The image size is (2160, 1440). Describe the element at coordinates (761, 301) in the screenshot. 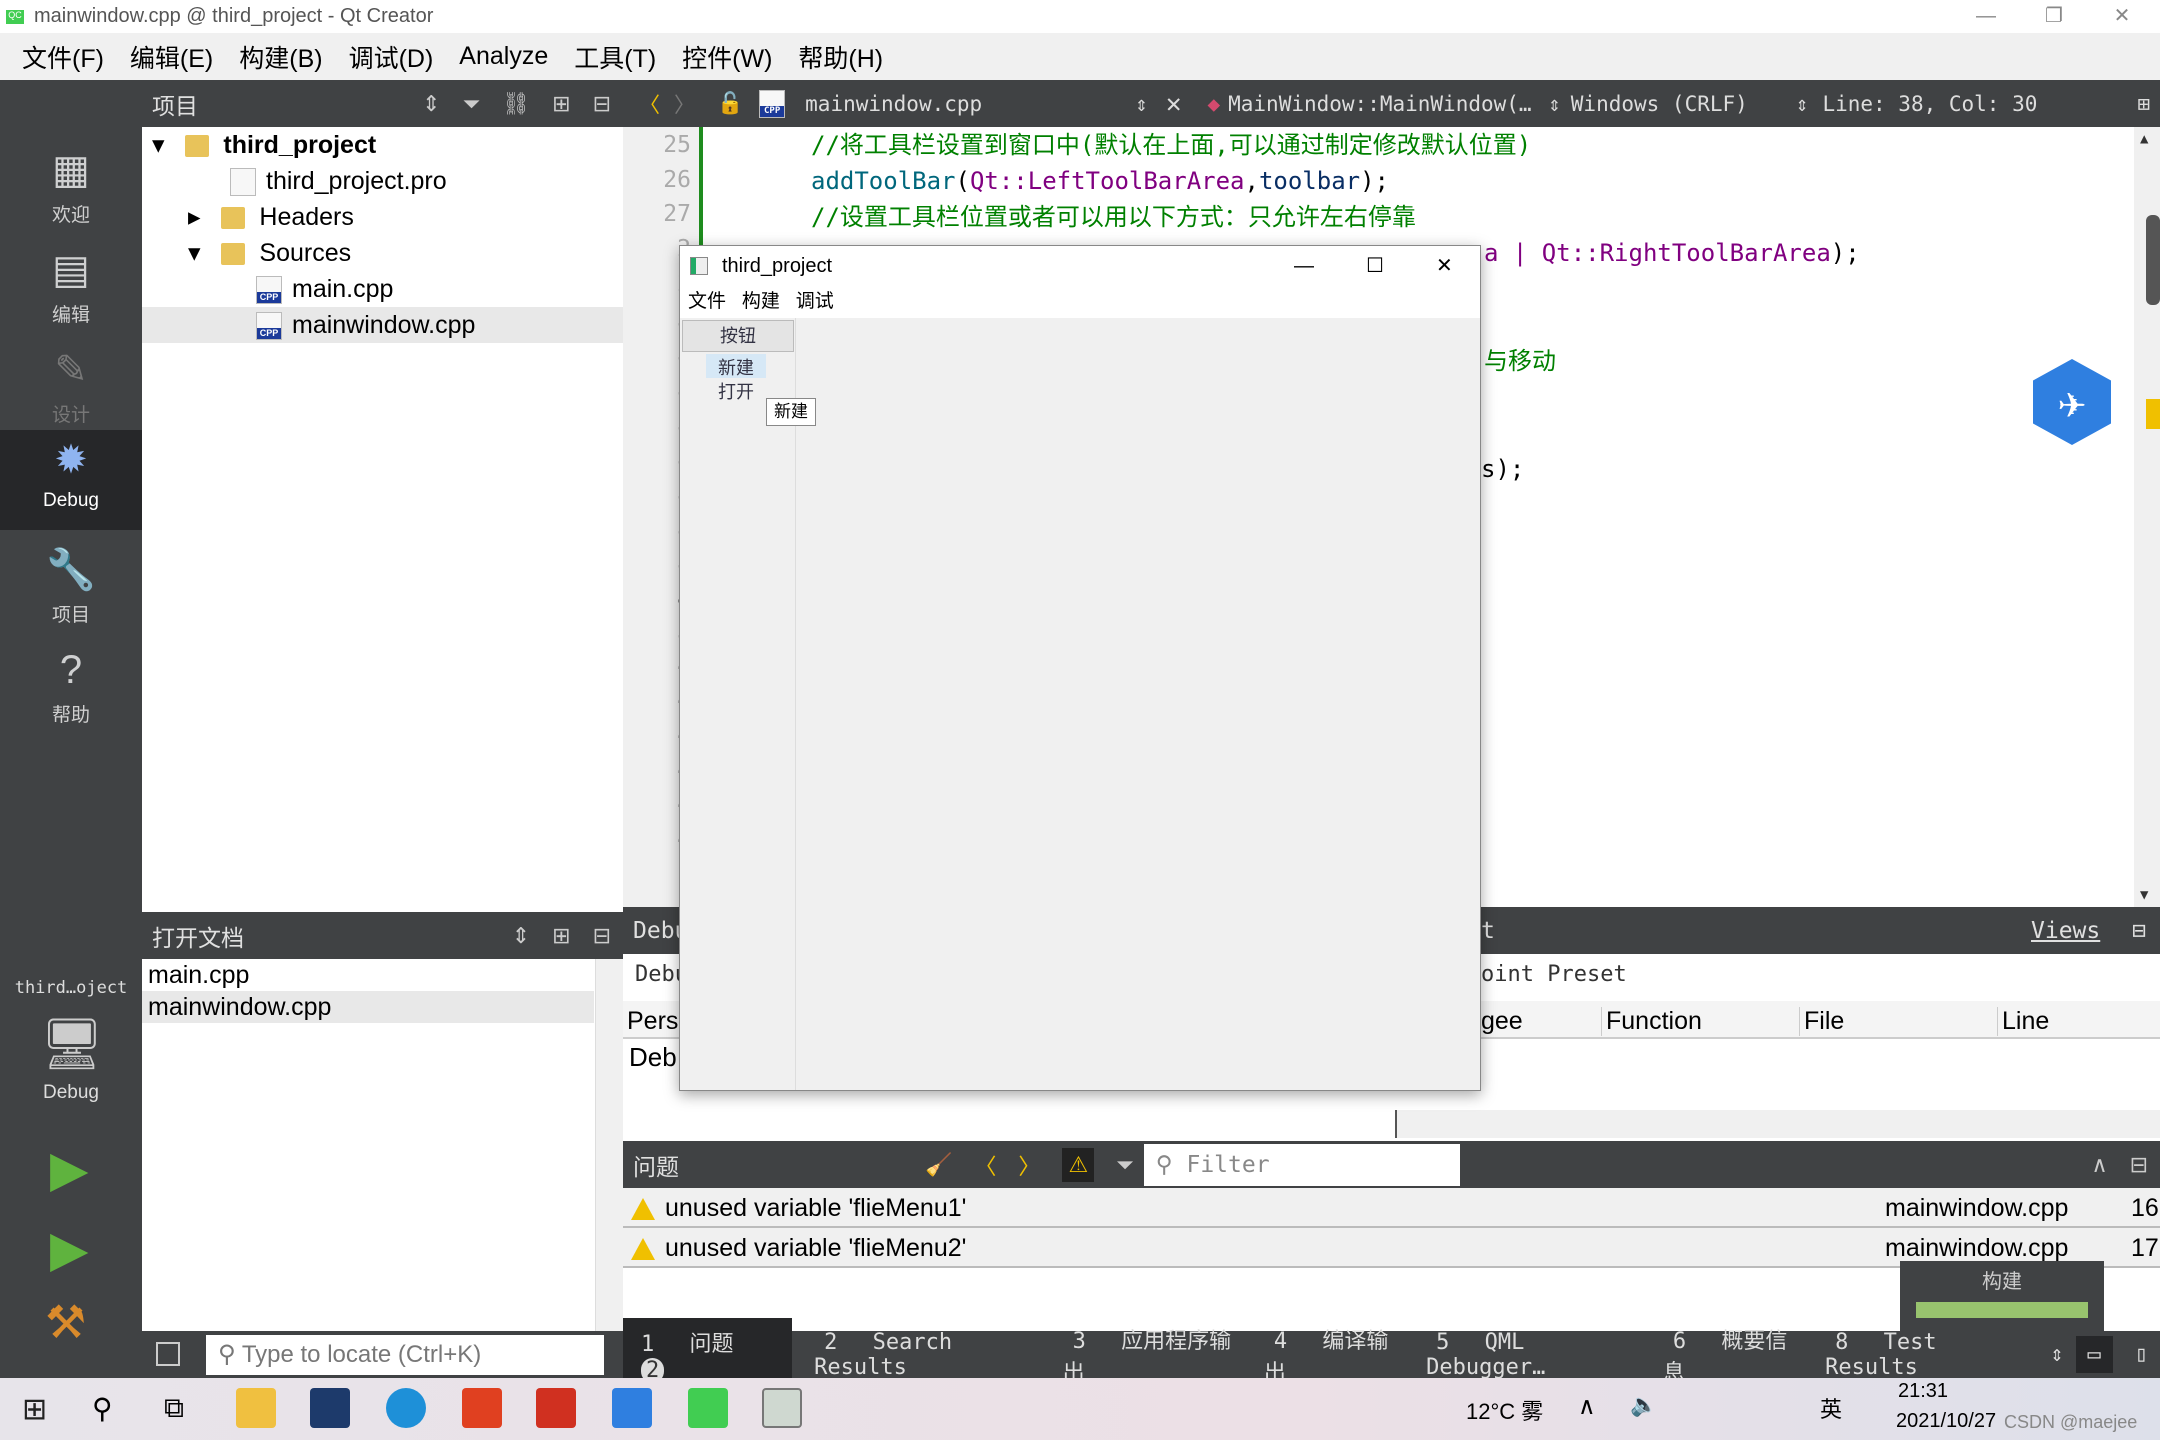

I see `app-menu-build: 构建` at that location.